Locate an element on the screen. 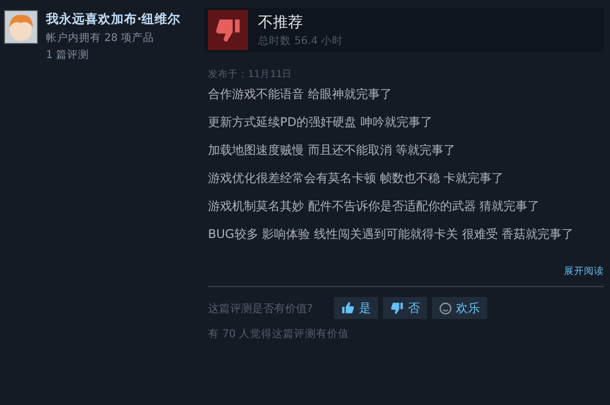 The image size is (610, 405). review-paragraph: 加载地图速度贼慢 而且还不能取消 等就完事了 is located at coordinates (332, 150).